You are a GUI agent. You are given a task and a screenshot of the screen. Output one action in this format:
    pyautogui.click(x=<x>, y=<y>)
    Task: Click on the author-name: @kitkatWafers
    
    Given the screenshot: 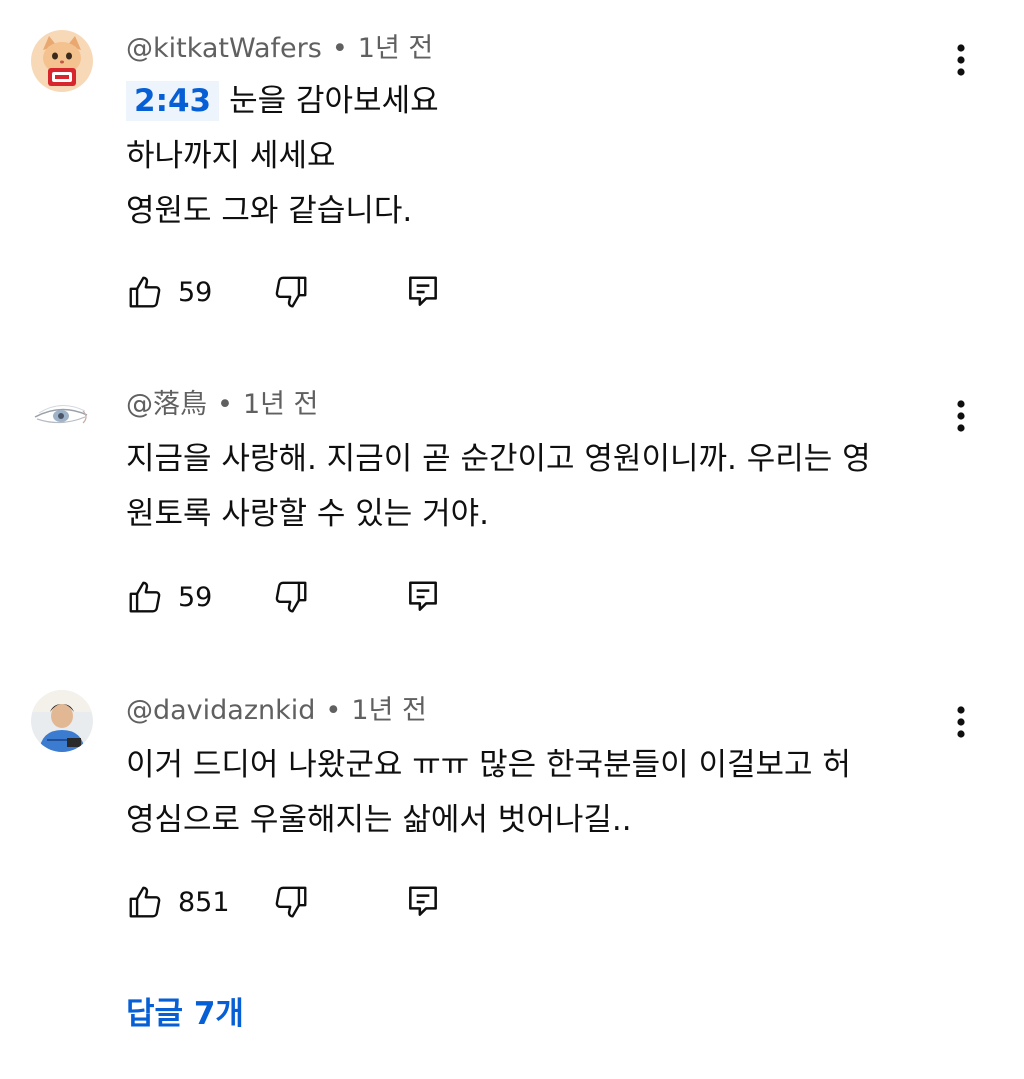 What is the action you would take?
    pyautogui.click(x=224, y=48)
    